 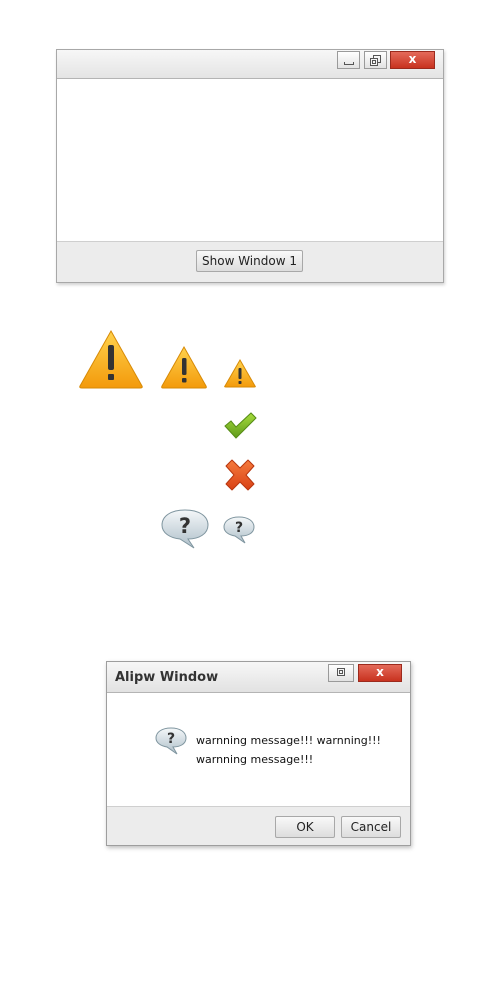 I want to click on warning-medium-icon, so click(x=184, y=367).